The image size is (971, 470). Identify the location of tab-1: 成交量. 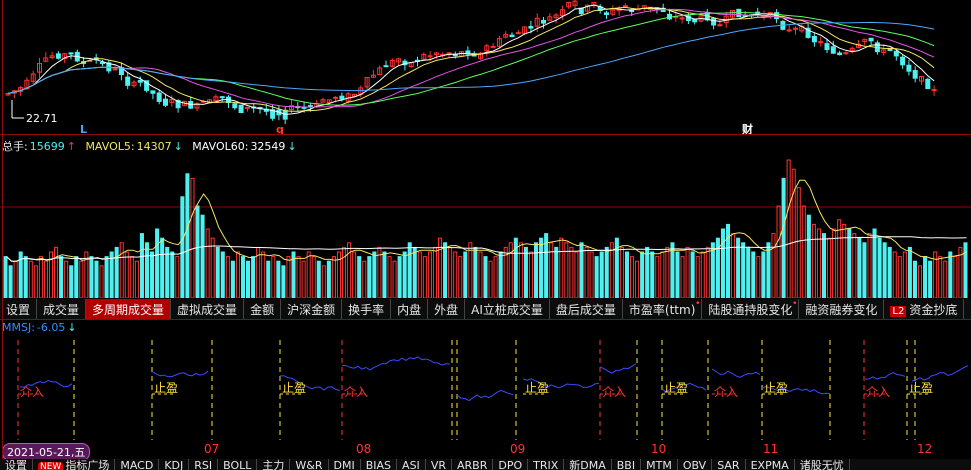
(62, 309).